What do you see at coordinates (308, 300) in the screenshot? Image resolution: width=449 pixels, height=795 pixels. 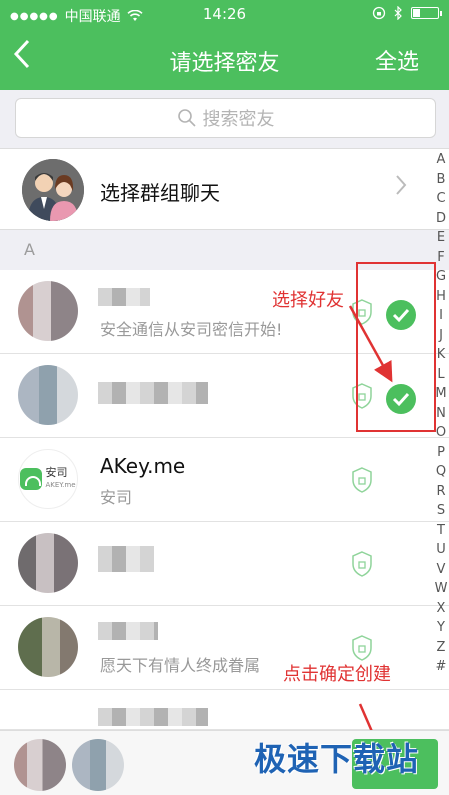 I see `annotation-select-friends: 选择好友` at bounding box center [308, 300].